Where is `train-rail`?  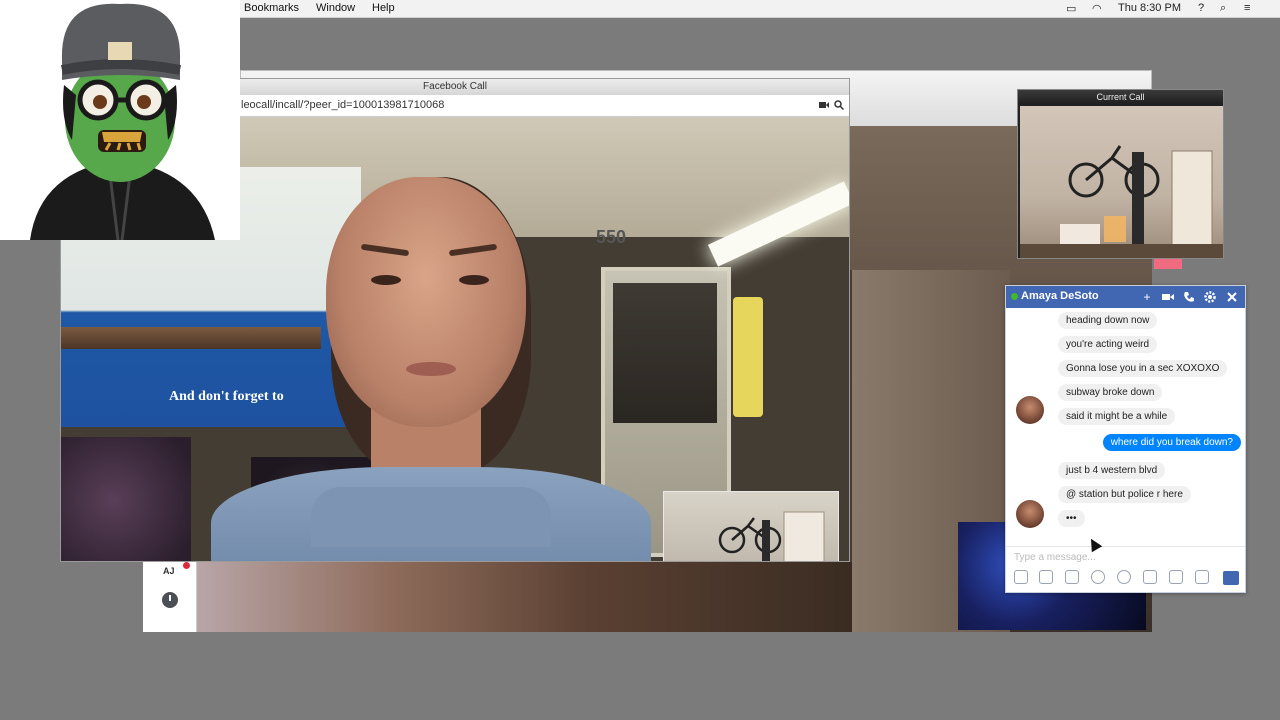
train-rail is located at coordinates (191, 338).